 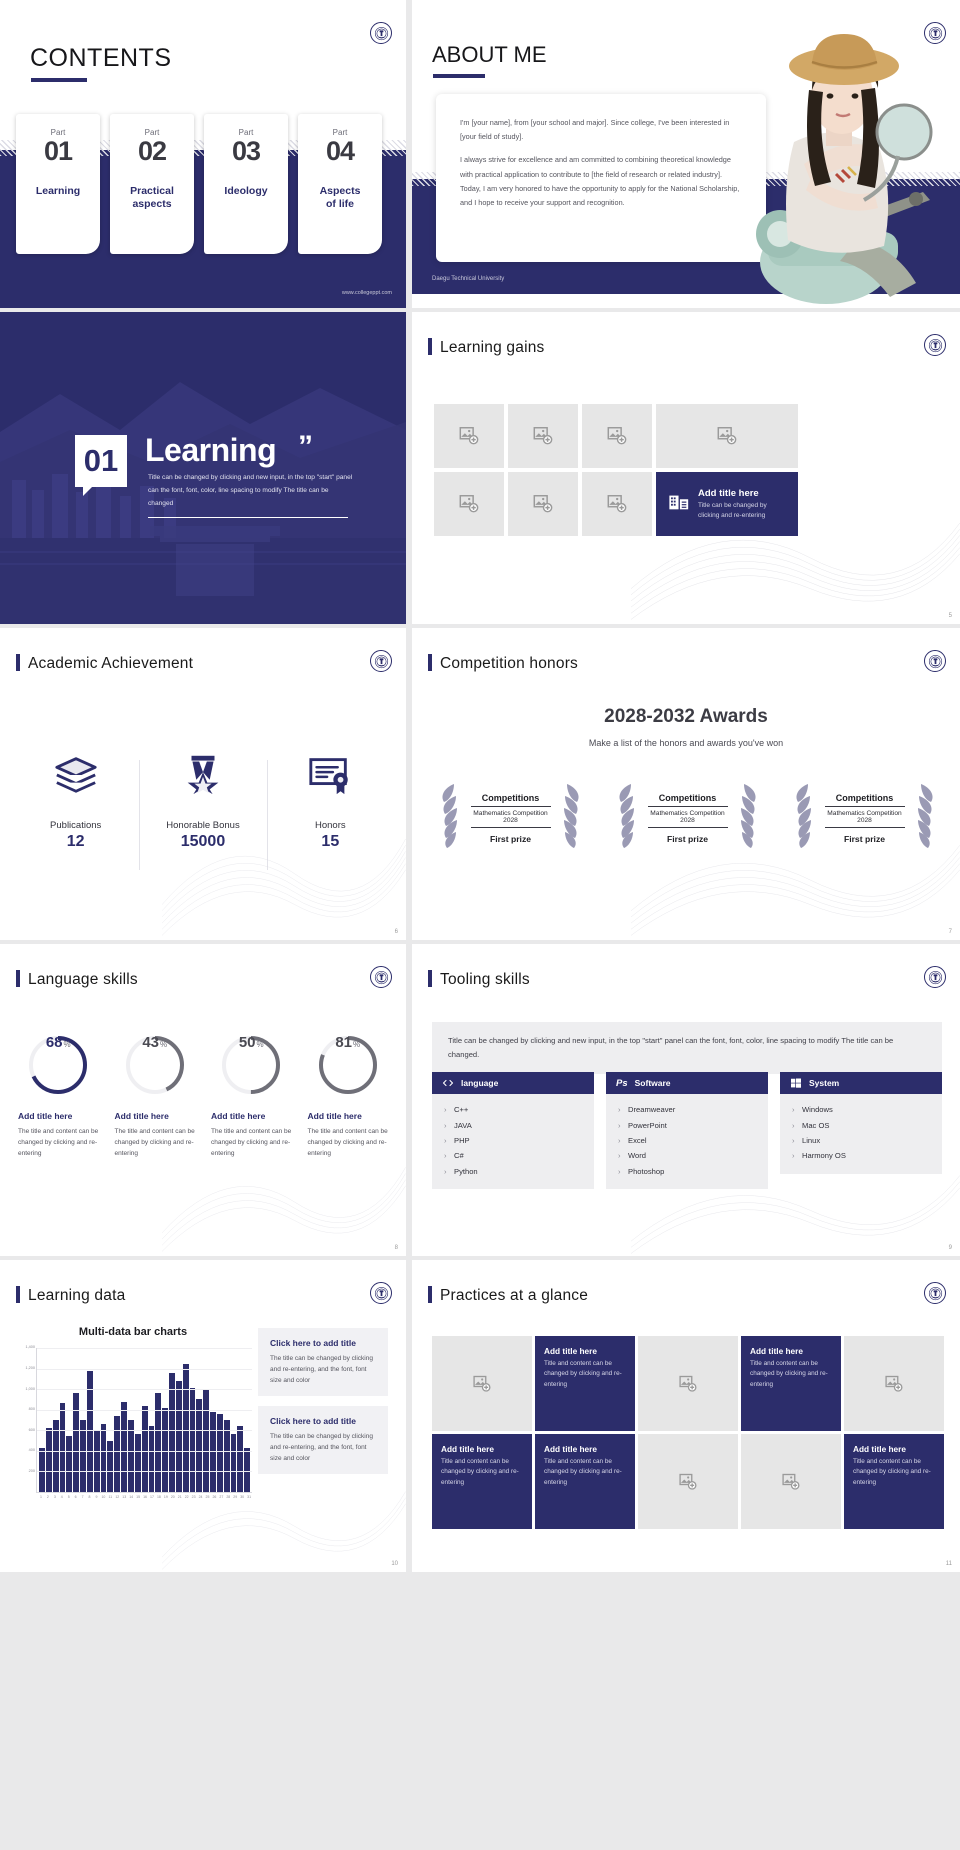 I want to click on donut-chart: 50%, so click(x=251, y=1065).